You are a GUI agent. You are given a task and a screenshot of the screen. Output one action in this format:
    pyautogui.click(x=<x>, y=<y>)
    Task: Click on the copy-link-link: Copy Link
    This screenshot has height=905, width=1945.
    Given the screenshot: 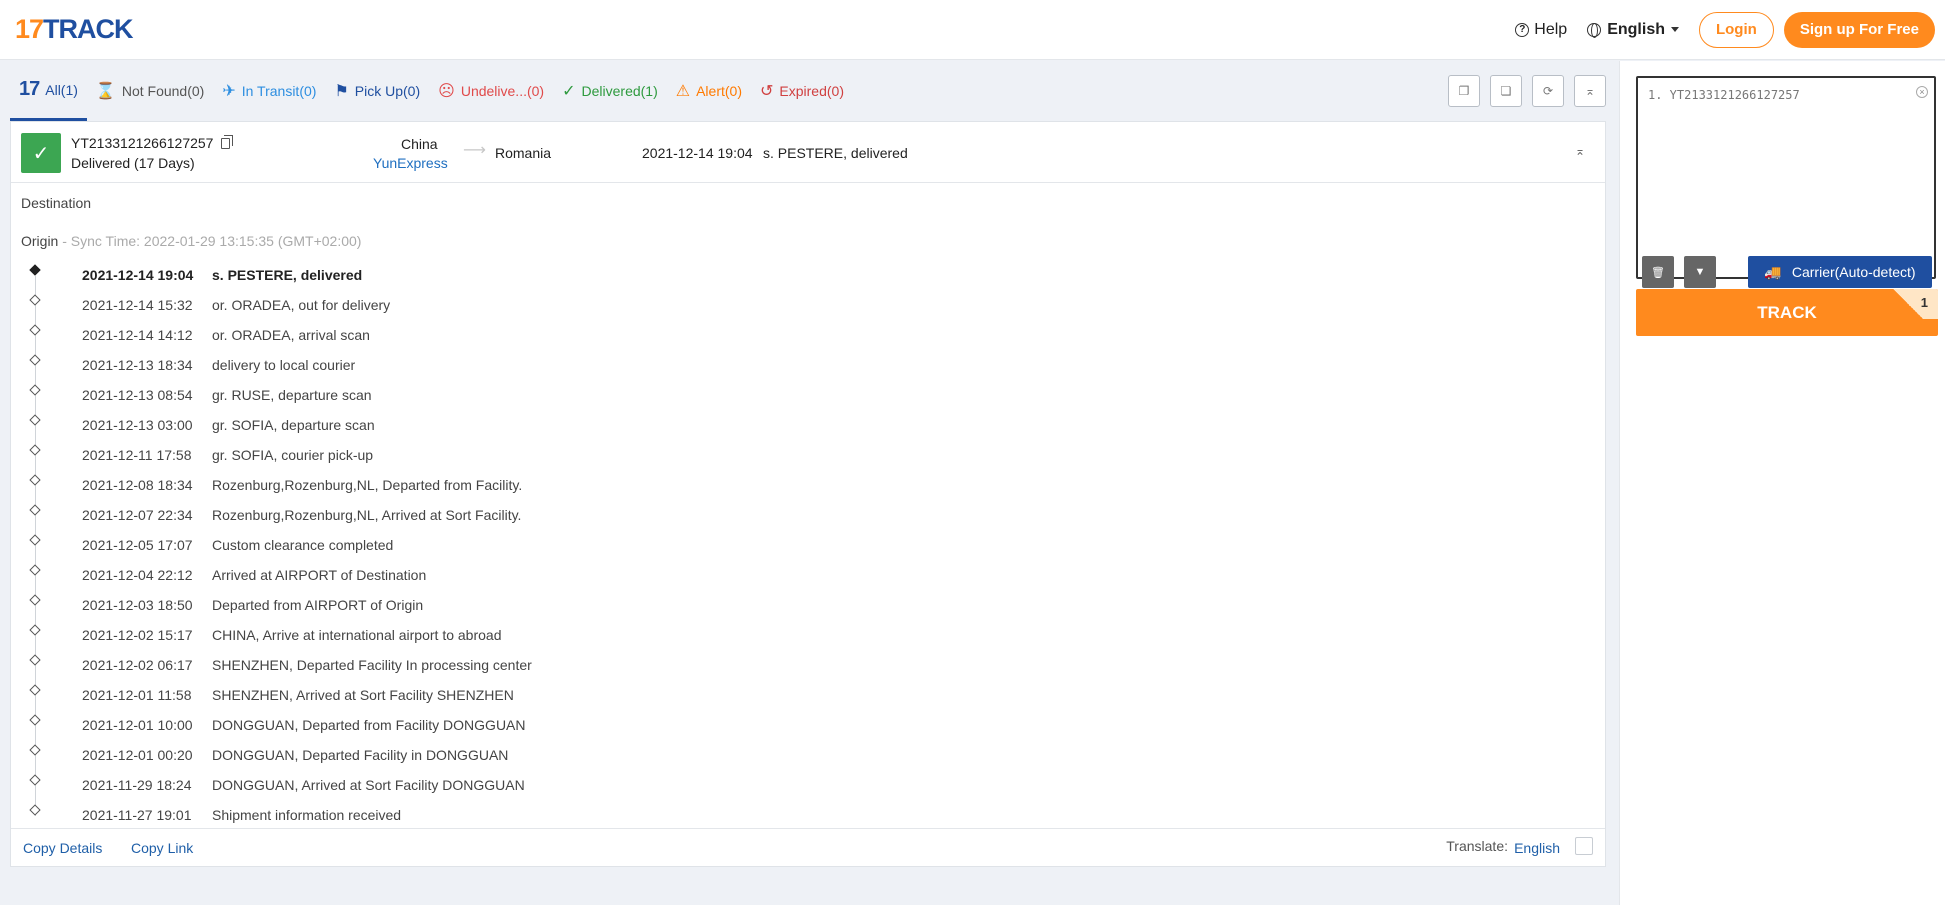 What is the action you would take?
    pyautogui.click(x=162, y=848)
    